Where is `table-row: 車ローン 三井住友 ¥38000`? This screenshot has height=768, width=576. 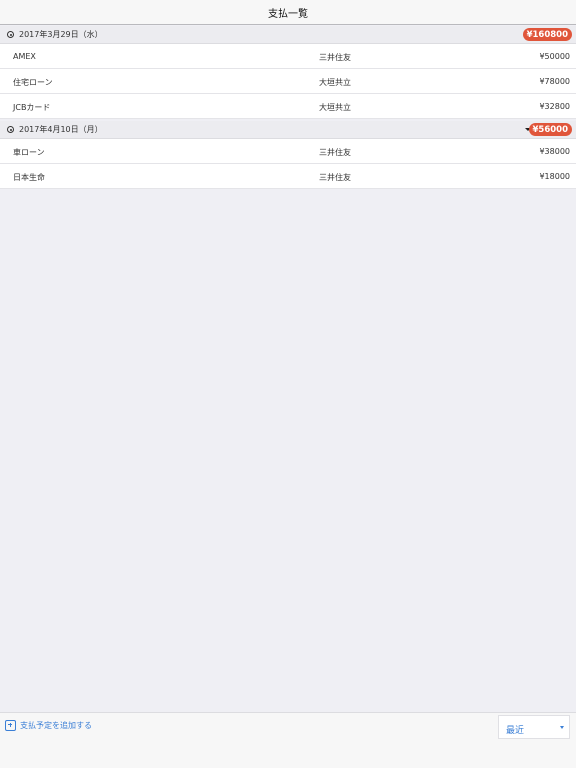
table-row: 車ローン 三井住友 ¥38000 is located at coordinates (288, 151).